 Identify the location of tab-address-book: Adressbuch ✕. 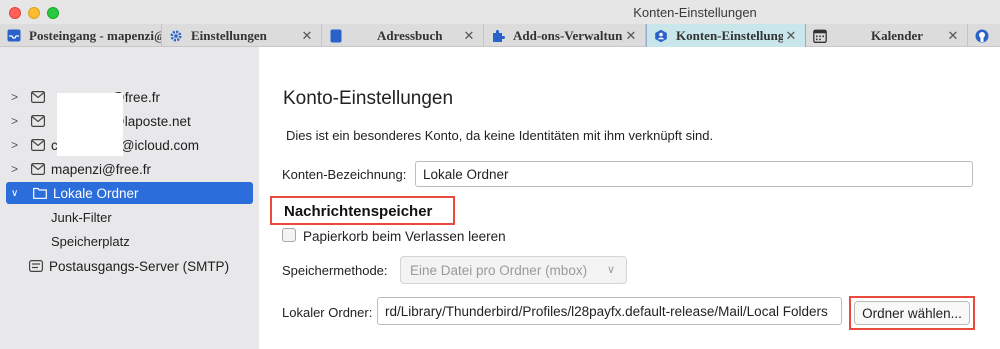
(403, 35).